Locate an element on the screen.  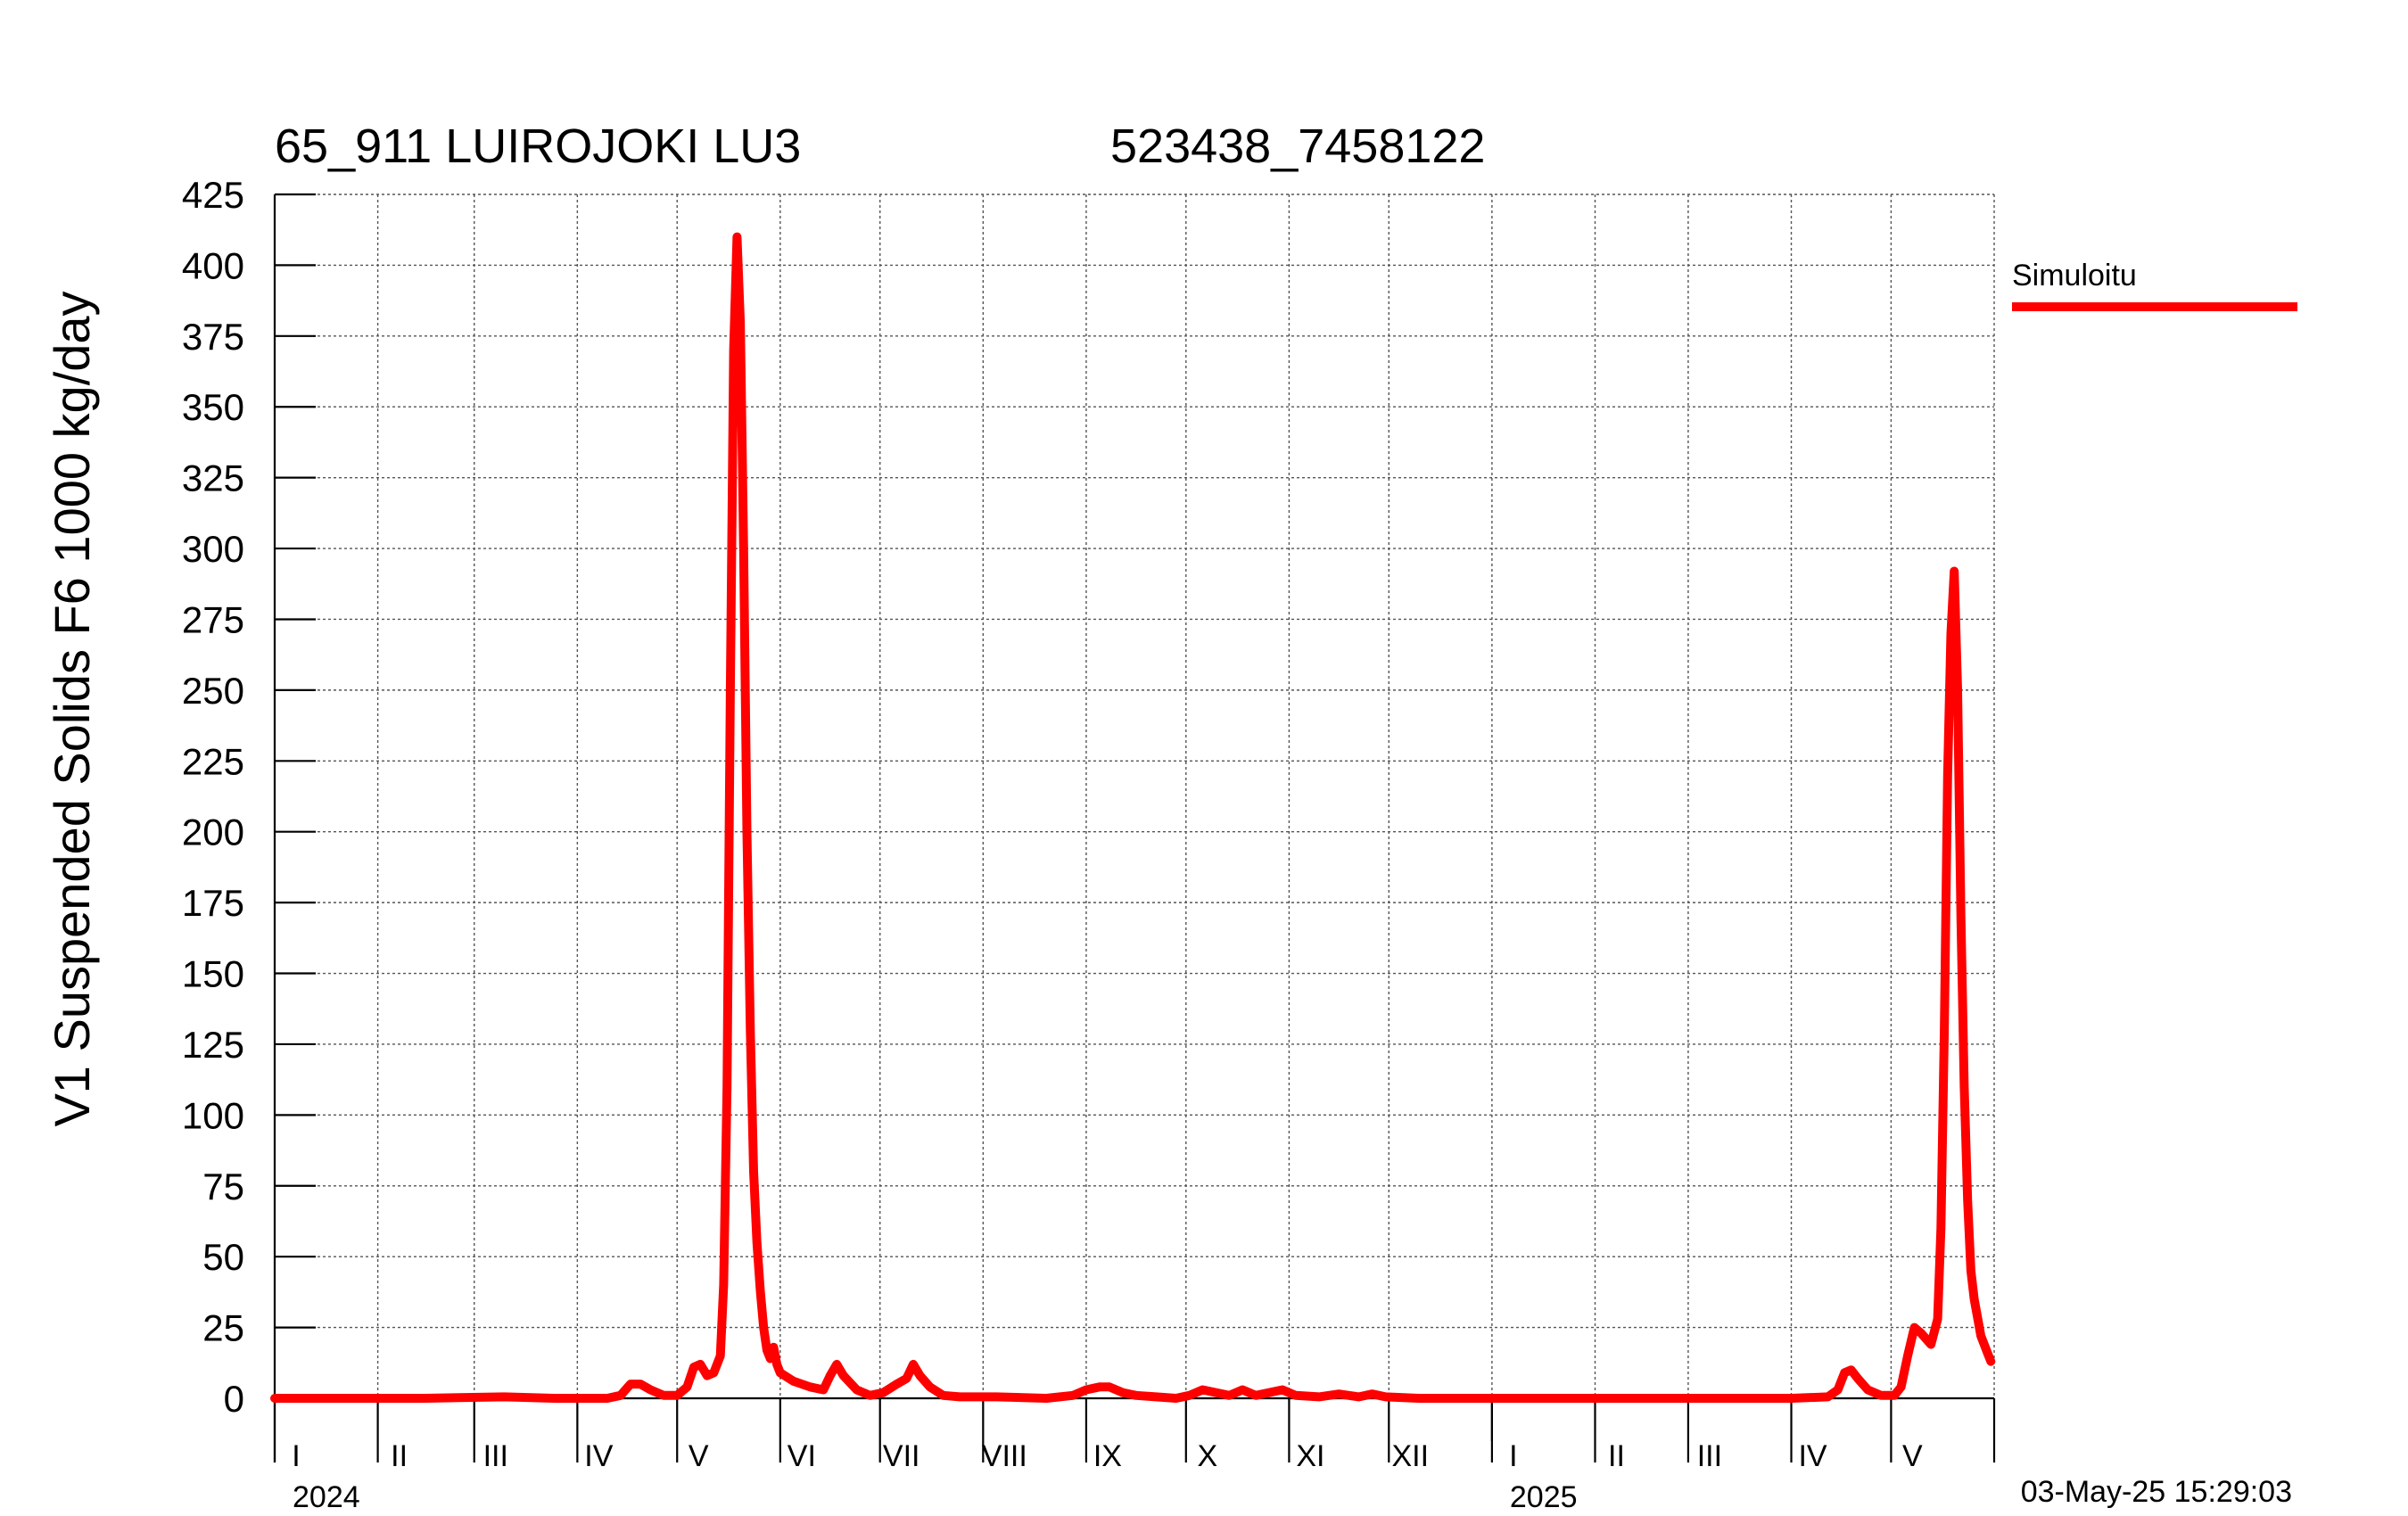
y-tick-label: 125 is located at coordinates (213, 1045).